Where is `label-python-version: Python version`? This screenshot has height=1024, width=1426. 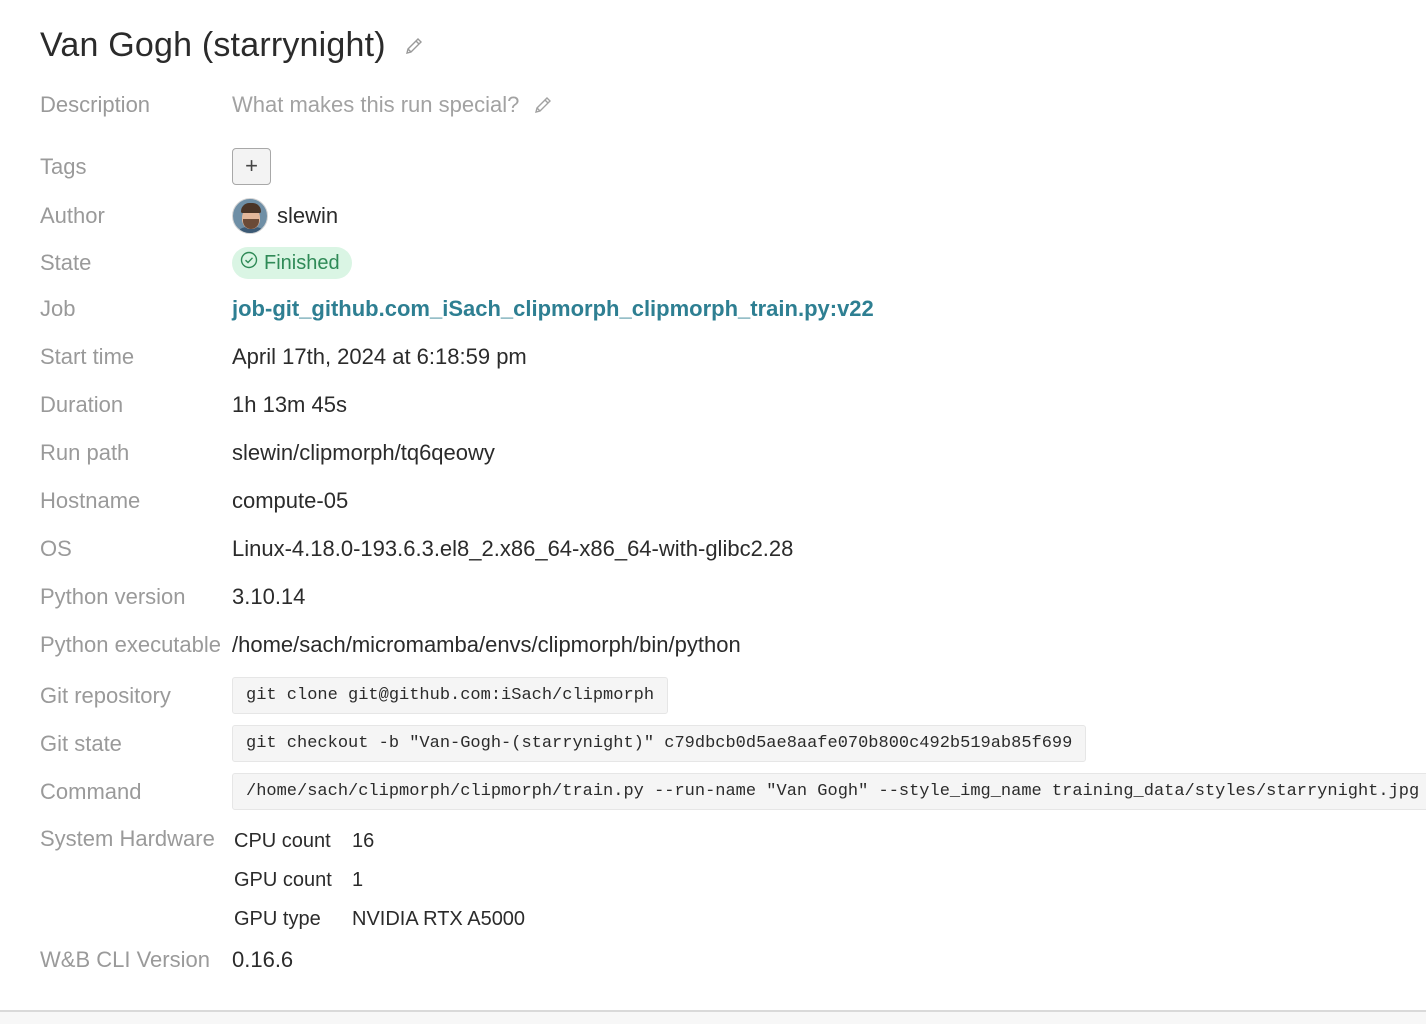 label-python-version: Python version is located at coordinates (113, 596).